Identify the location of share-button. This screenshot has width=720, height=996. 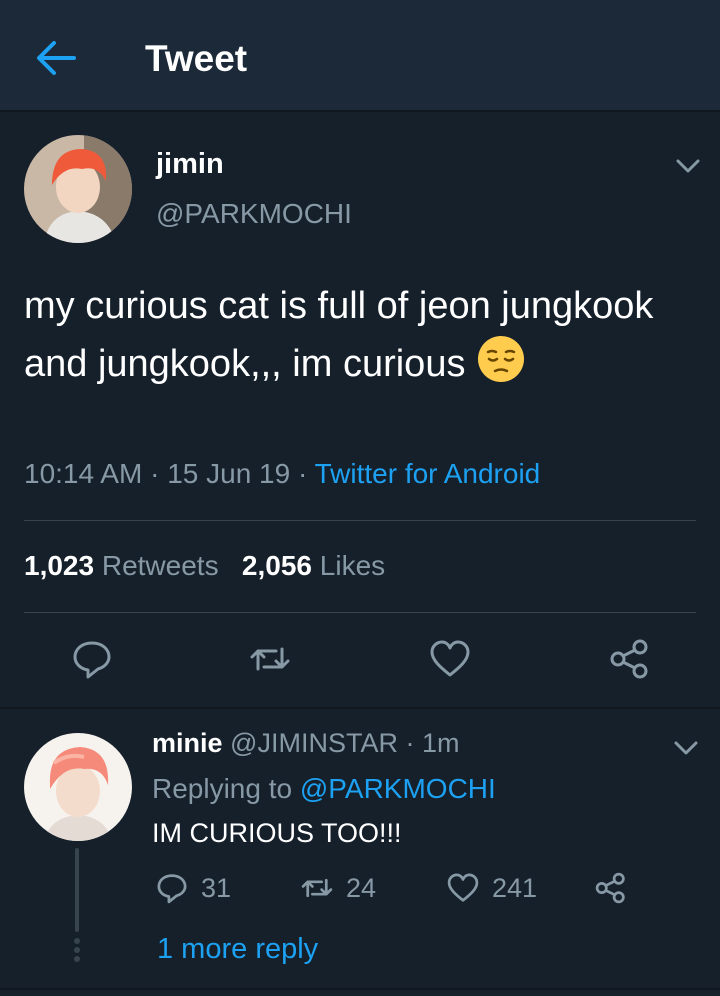
(630, 659).